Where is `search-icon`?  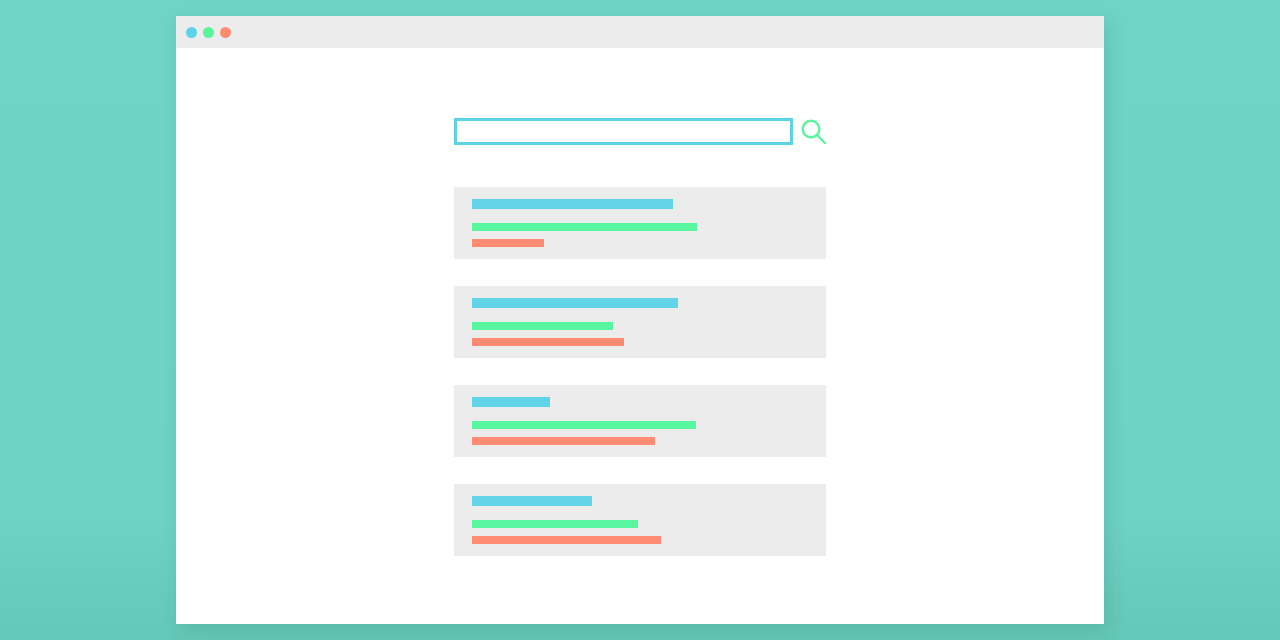
search-icon is located at coordinates (813, 131).